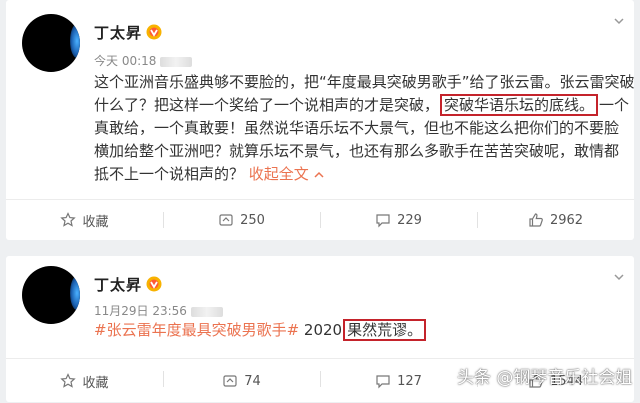 This screenshot has width=640, height=403. What do you see at coordinates (196, 330) in the screenshot?
I see `hashtag-link: #张云雷年度最具突破男歌手#` at bounding box center [196, 330].